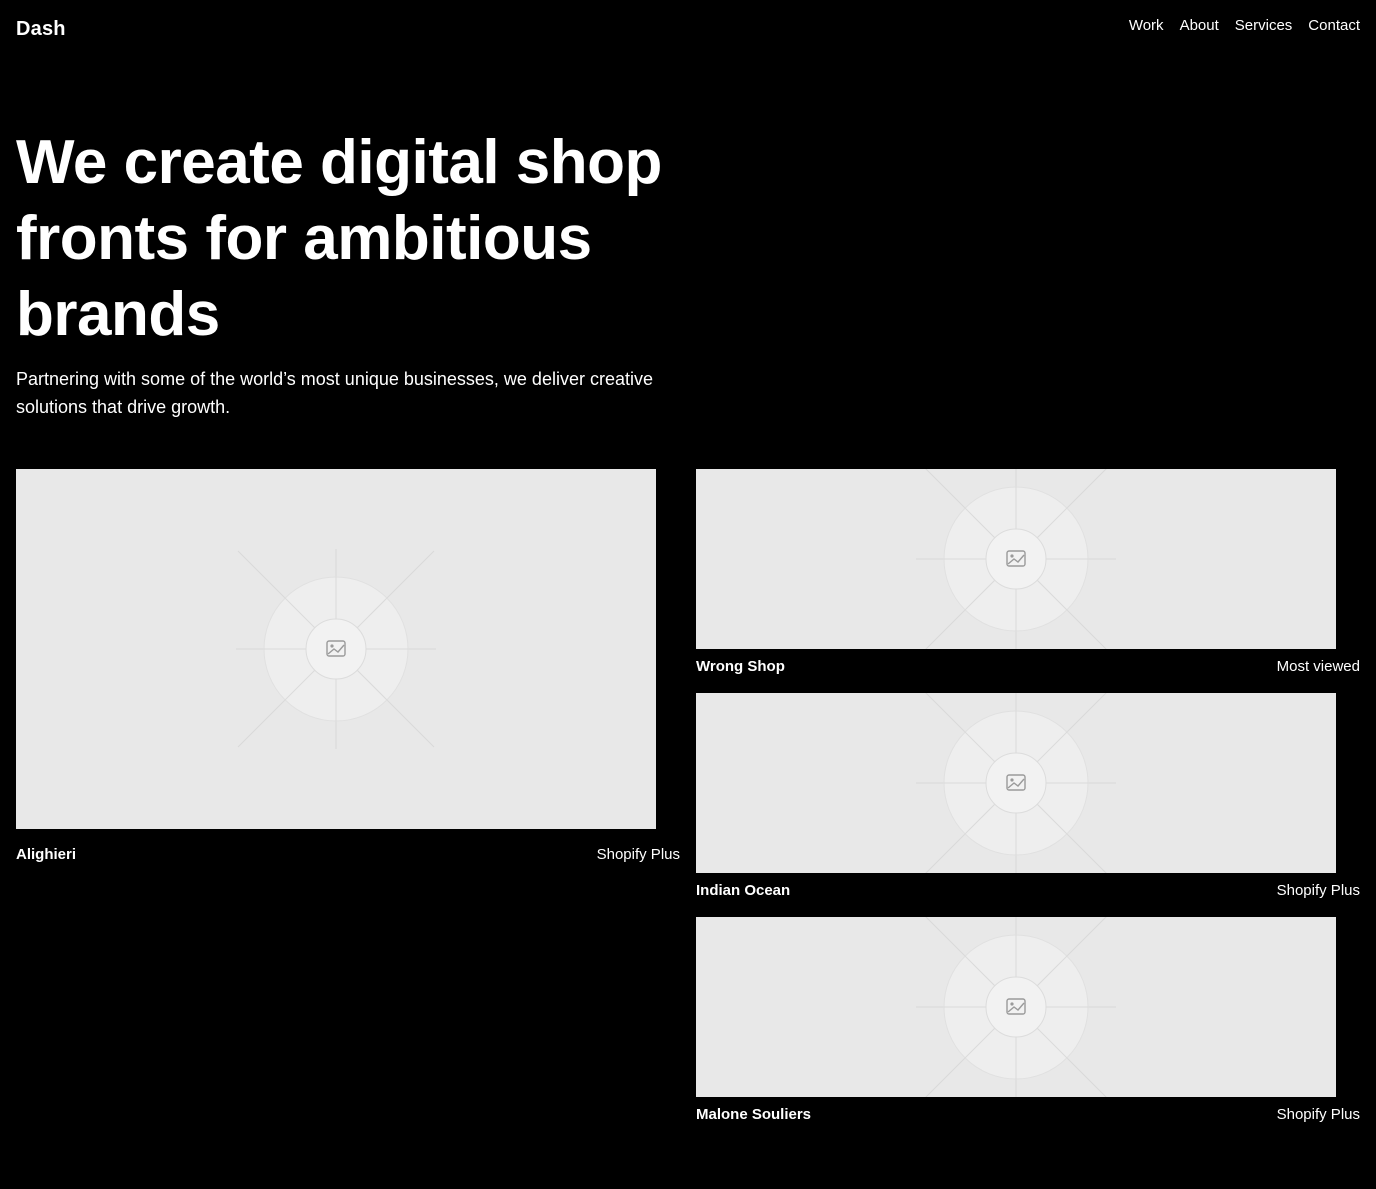  What do you see at coordinates (1318, 666) in the screenshot?
I see `project-tag: Most viewed` at bounding box center [1318, 666].